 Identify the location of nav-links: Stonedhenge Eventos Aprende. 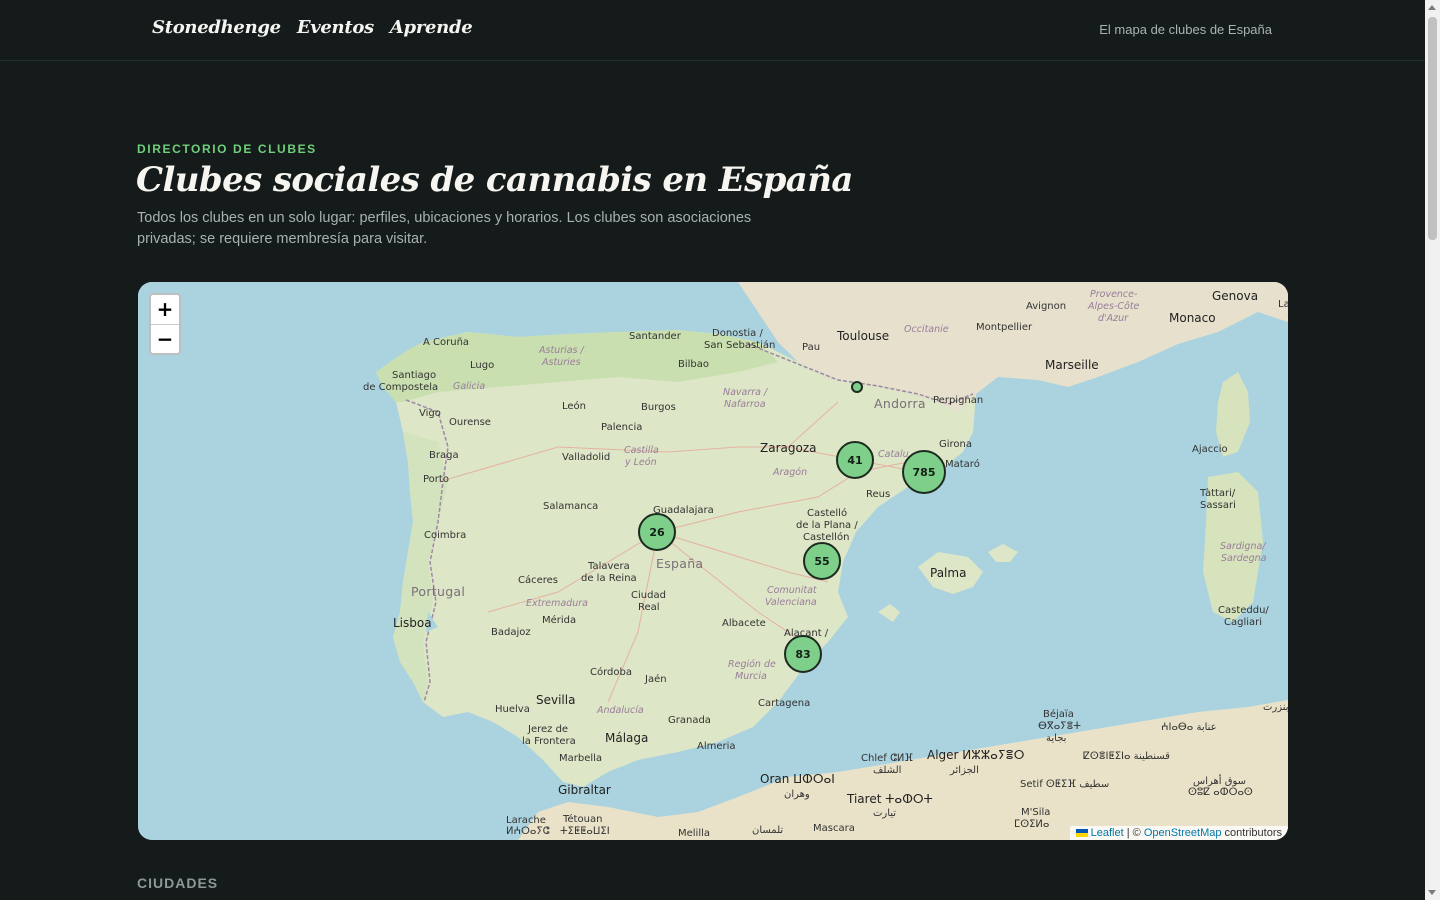
(312, 27).